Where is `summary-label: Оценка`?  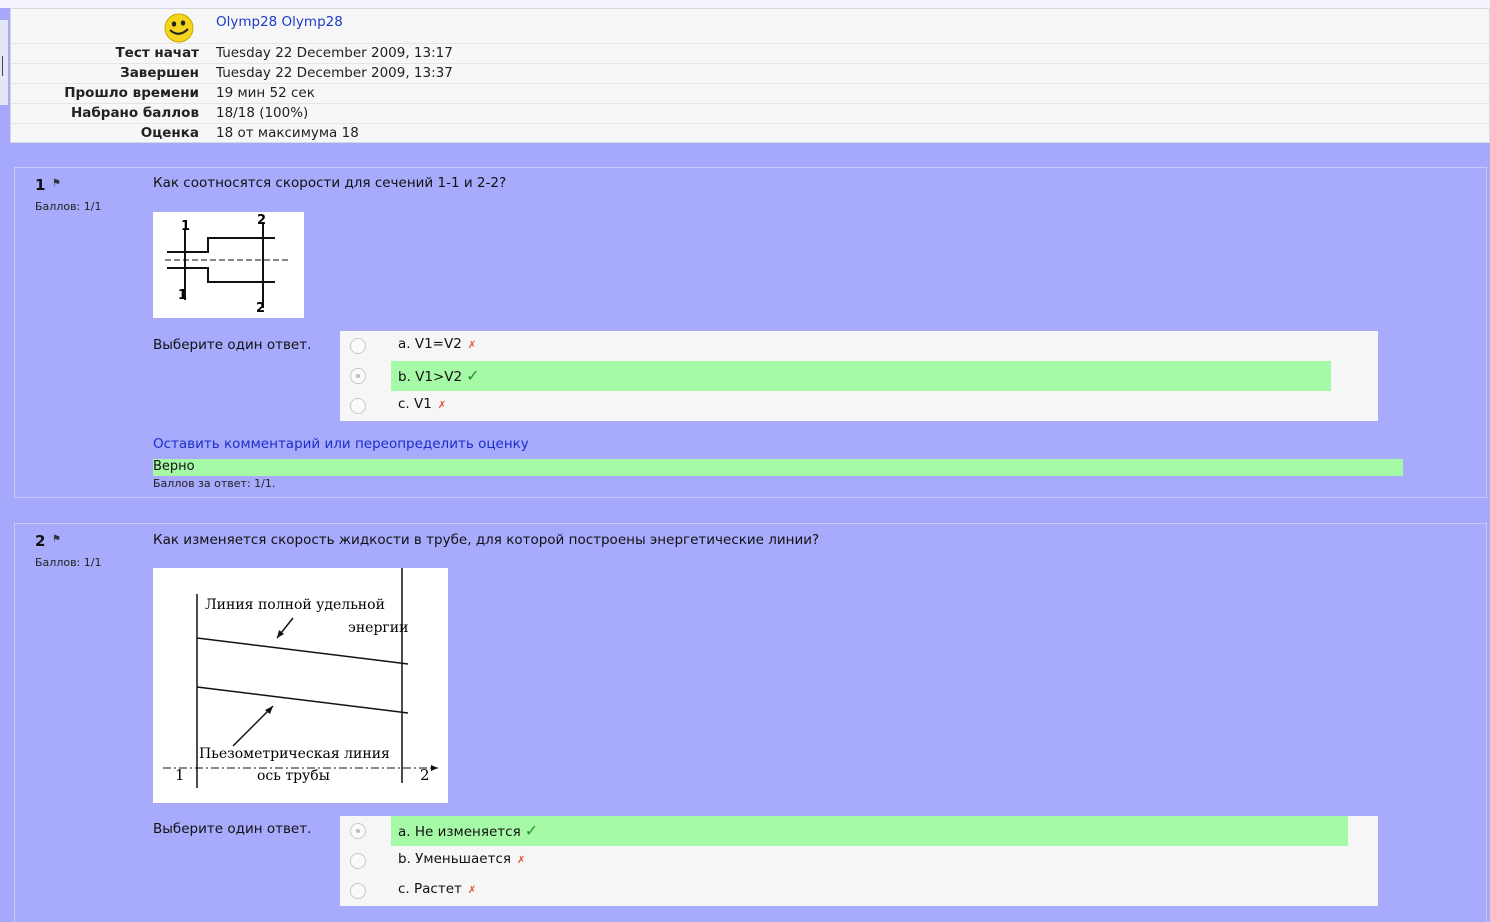 summary-label: Оценка is located at coordinates (169, 133).